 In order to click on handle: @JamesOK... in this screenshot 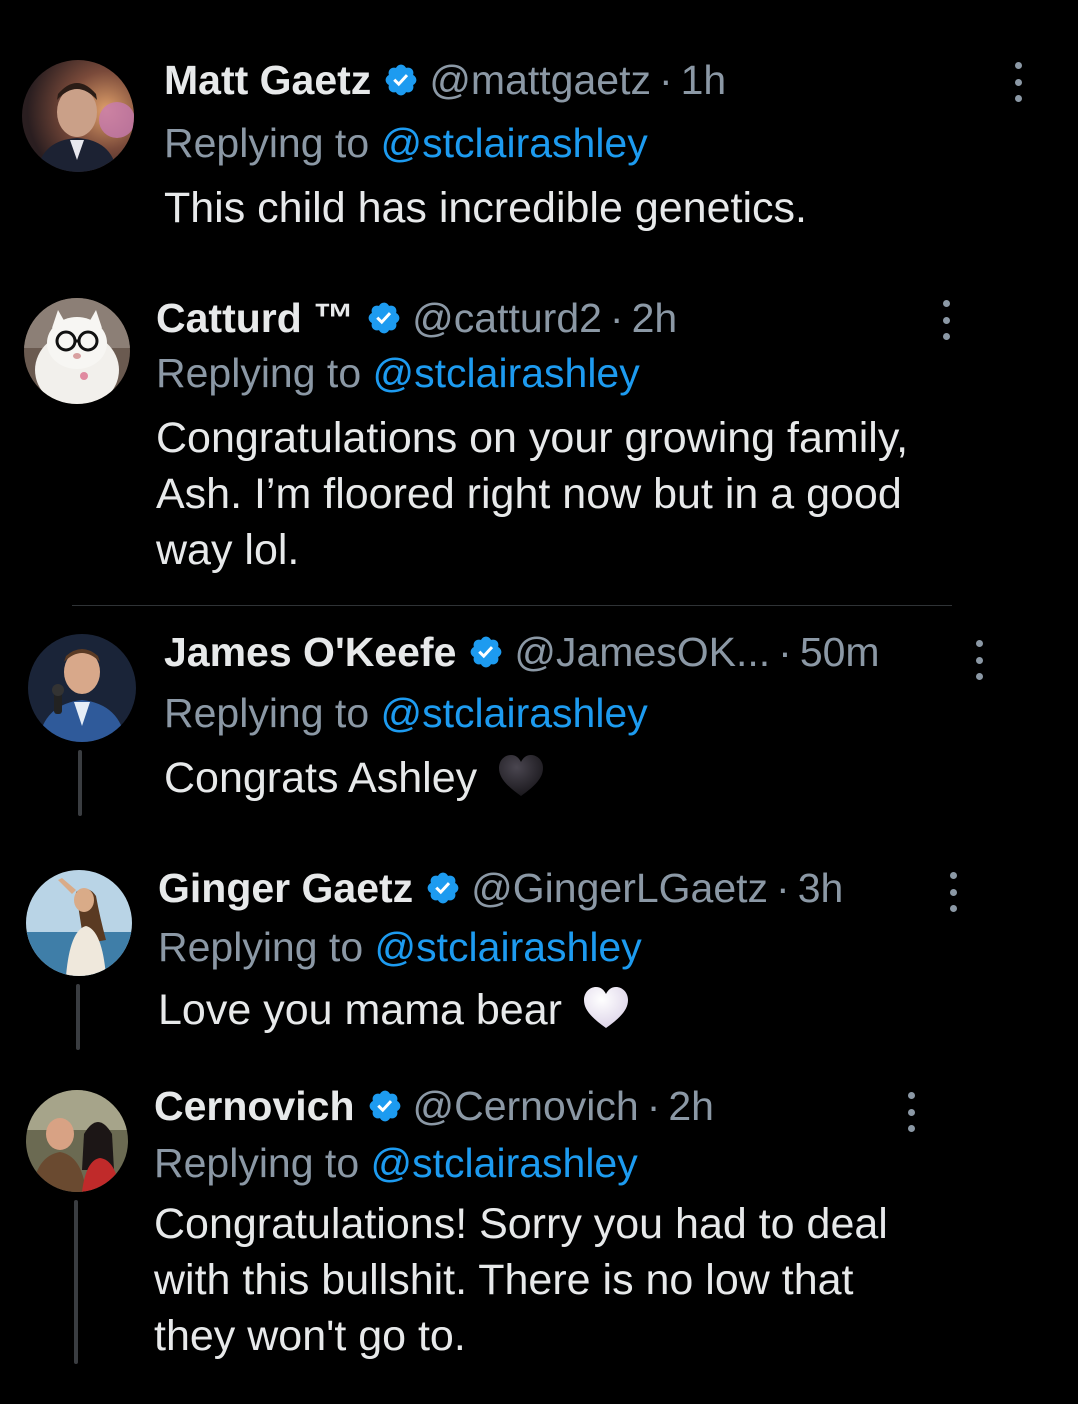, I will do `click(642, 652)`.